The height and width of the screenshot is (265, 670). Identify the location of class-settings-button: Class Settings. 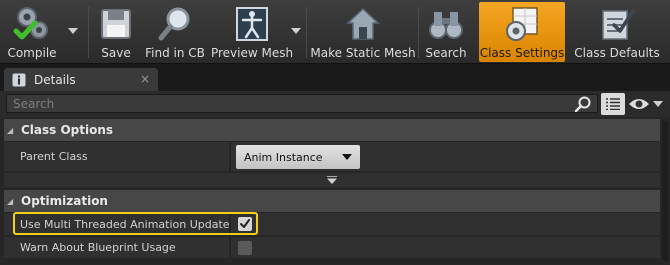
(522, 32).